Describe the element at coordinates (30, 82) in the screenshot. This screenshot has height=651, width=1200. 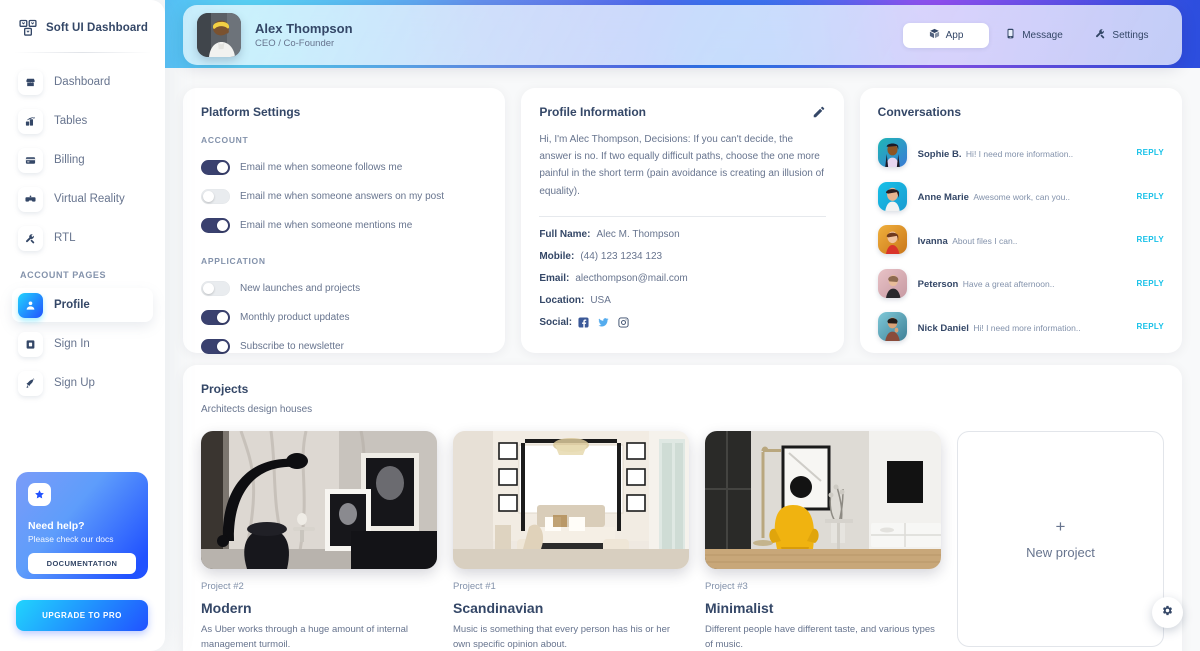
I see `shop-icon` at that location.